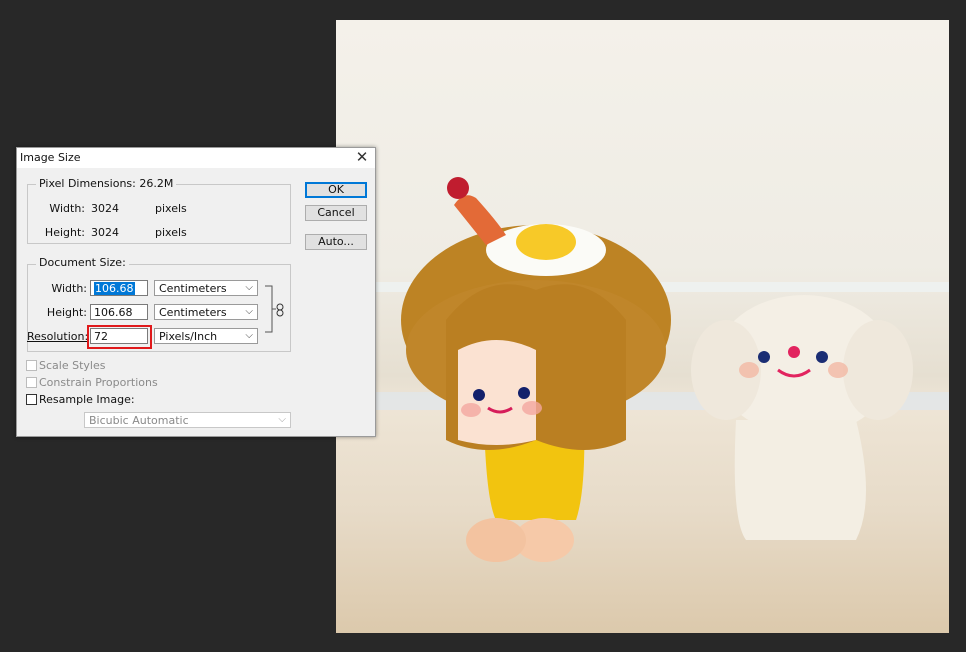 This screenshot has width=966, height=652. Describe the element at coordinates (69, 288) in the screenshot. I see `doc-width-label: Width:` at that location.